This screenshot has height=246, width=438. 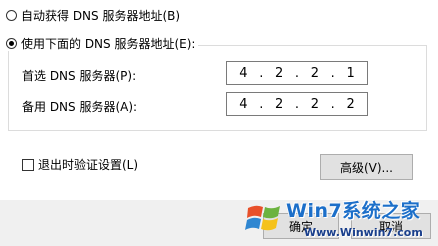 I want to click on manual-dns-label: 使用下面的 DNS 服务器地址(E):, so click(x=108, y=43).